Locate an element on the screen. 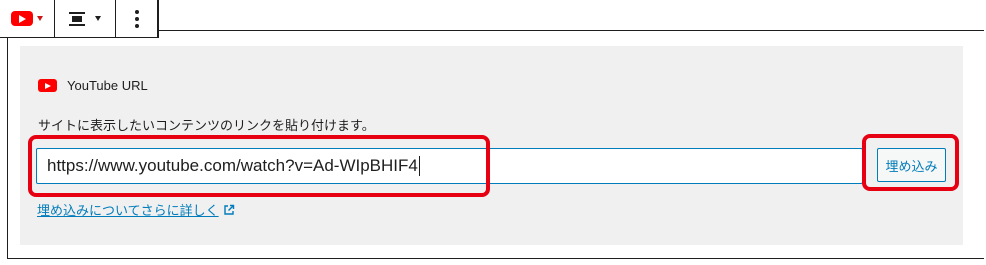 The height and width of the screenshot is (265, 986). more-vertical-icon is located at coordinates (136, 18).